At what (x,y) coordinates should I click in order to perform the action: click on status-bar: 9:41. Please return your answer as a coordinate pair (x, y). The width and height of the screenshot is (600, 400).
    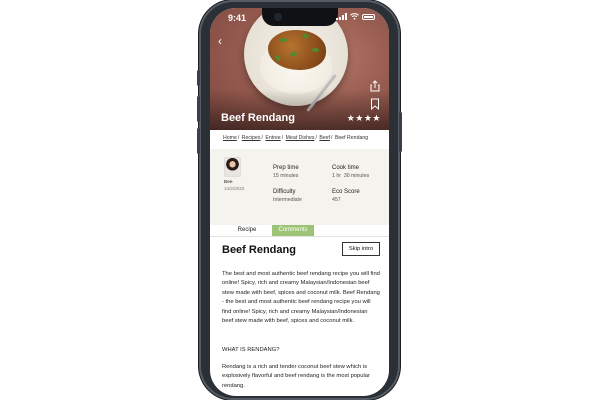
    Looking at the image, I should click on (299, 17).